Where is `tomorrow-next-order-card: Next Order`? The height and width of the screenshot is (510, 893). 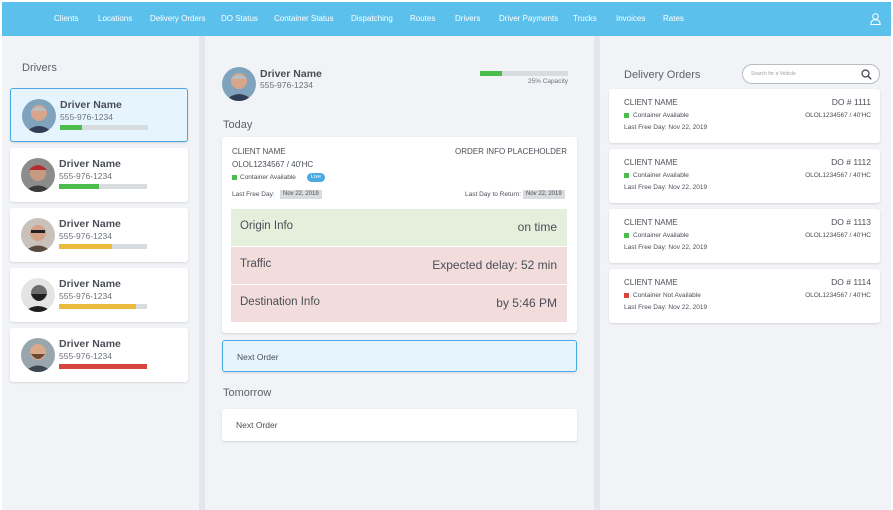 tomorrow-next-order-card: Next Order is located at coordinates (399, 425).